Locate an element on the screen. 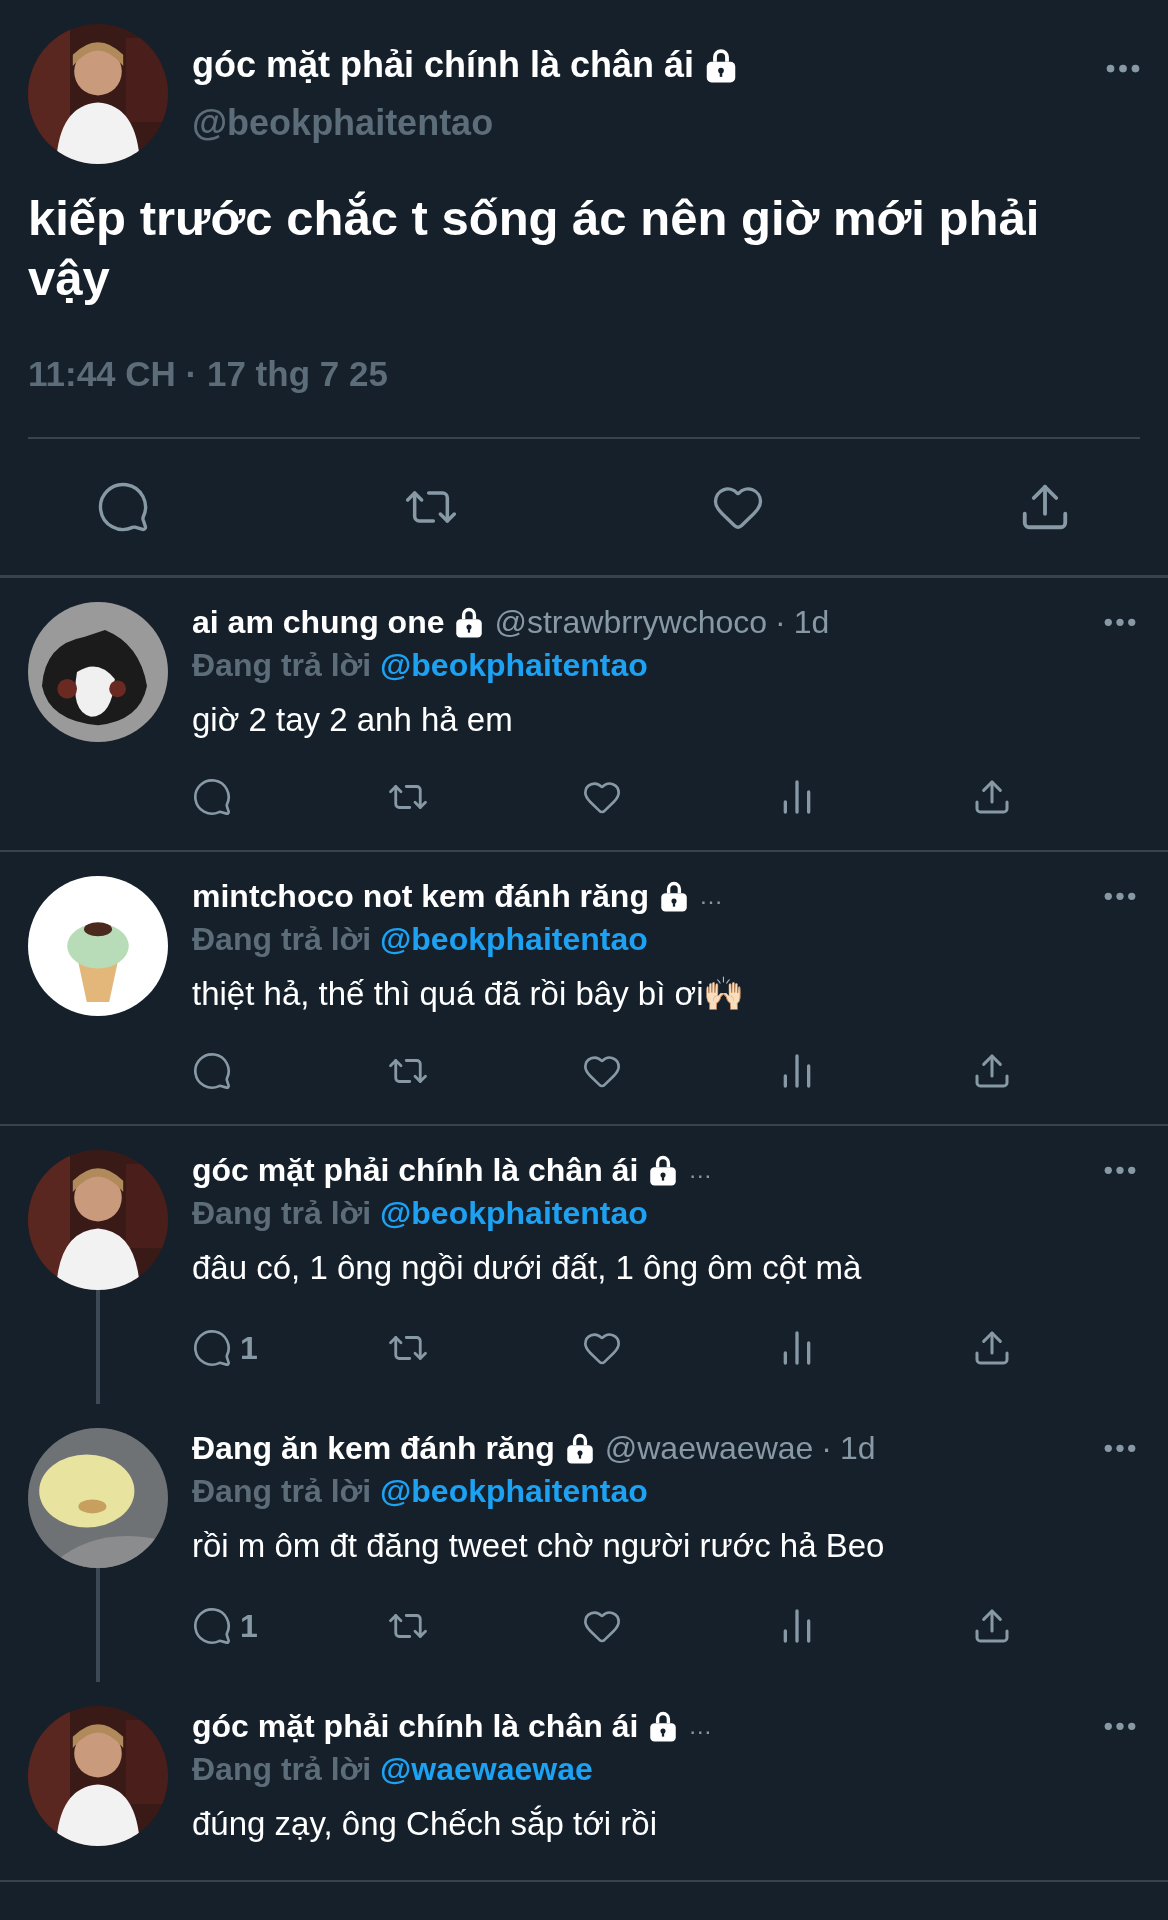  reply-text: đâu có, 1 ông ngồi dưới đất, 1 ông ôm cột mà is located at coordinates (527, 1267).